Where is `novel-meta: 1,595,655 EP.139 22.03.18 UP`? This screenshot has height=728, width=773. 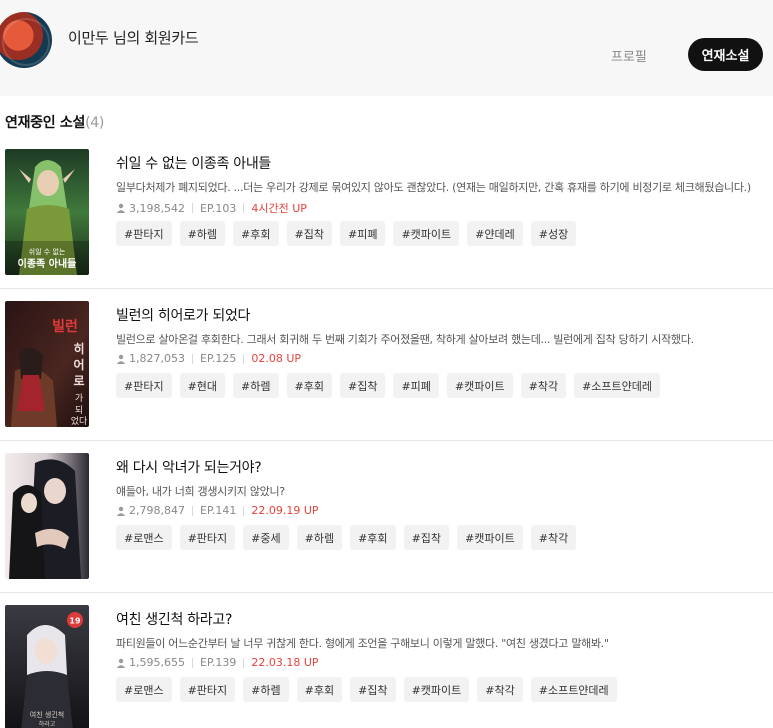 novel-meta: 1,595,655 EP.139 22.03.18 UP is located at coordinates (217, 662).